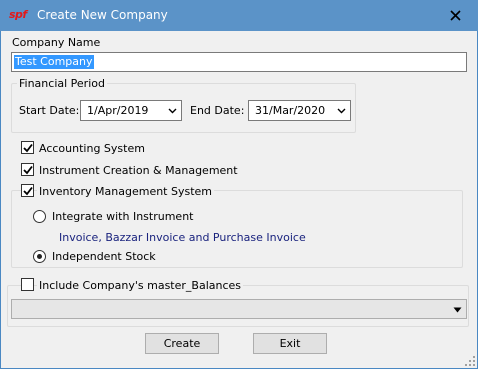  Describe the element at coordinates (27, 284) in the screenshot. I see `master-balances-checkbox` at that location.